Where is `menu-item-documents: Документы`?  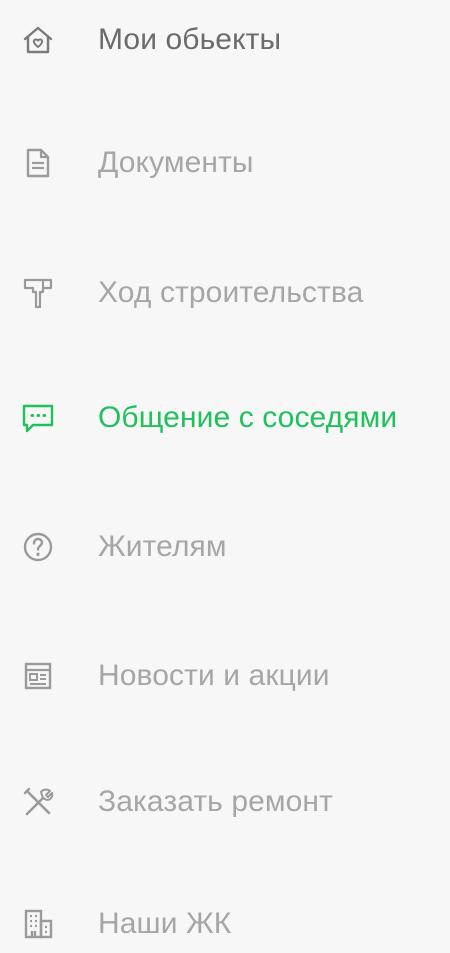 menu-item-documents: Документы is located at coordinates (225, 163).